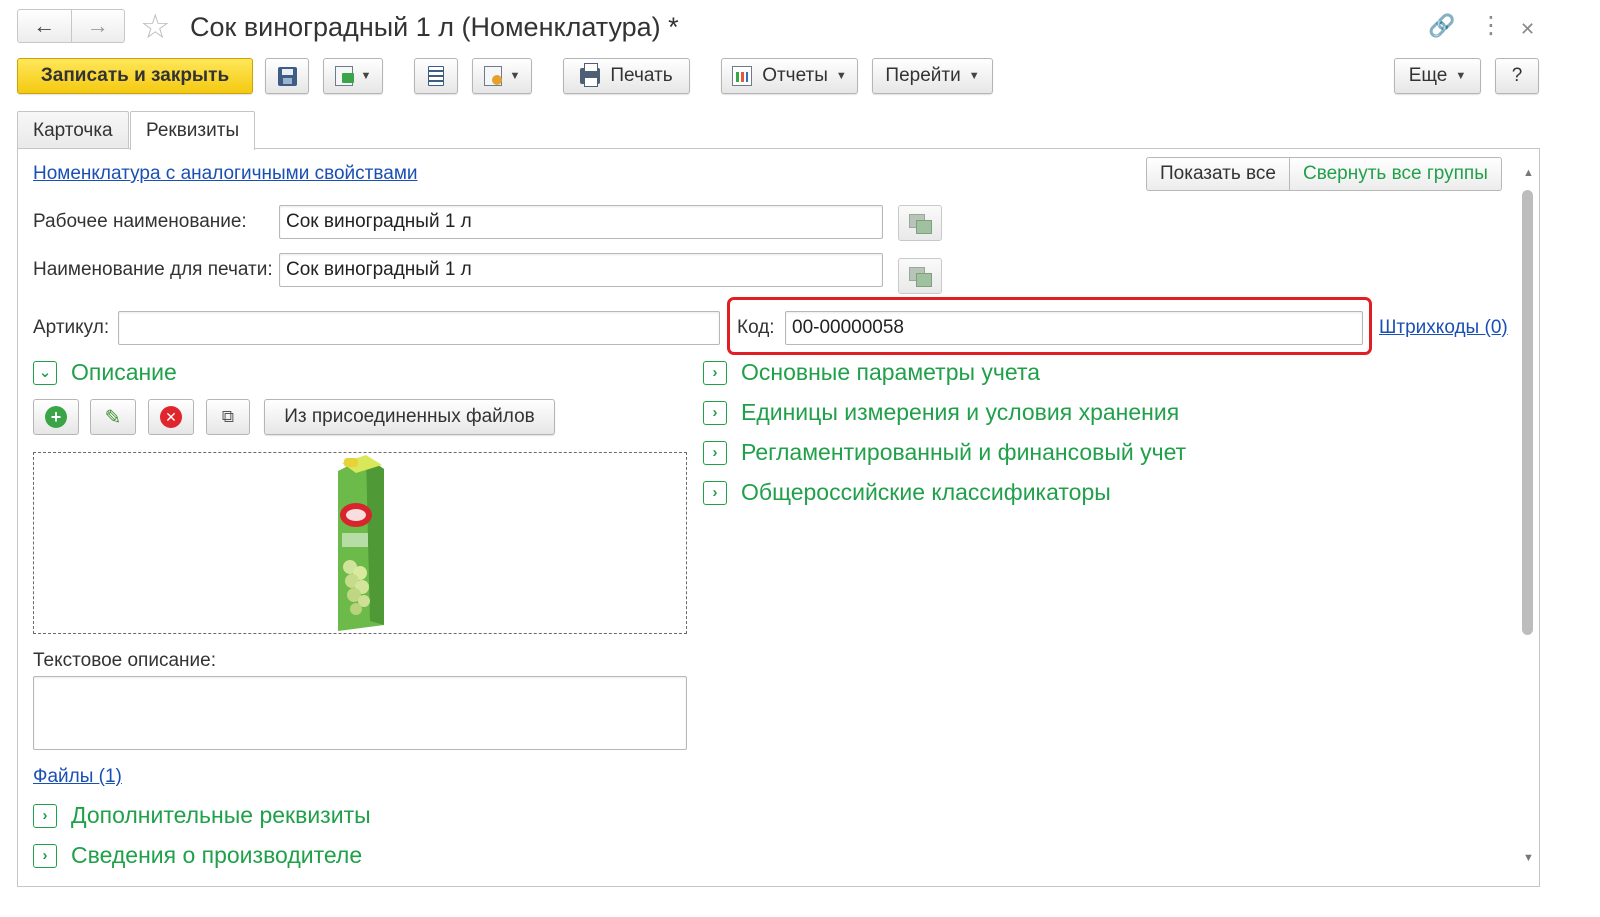  What do you see at coordinates (153, 269) in the screenshot?
I see `print-name-label: Наименование для печати:` at bounding box center [153, 269].